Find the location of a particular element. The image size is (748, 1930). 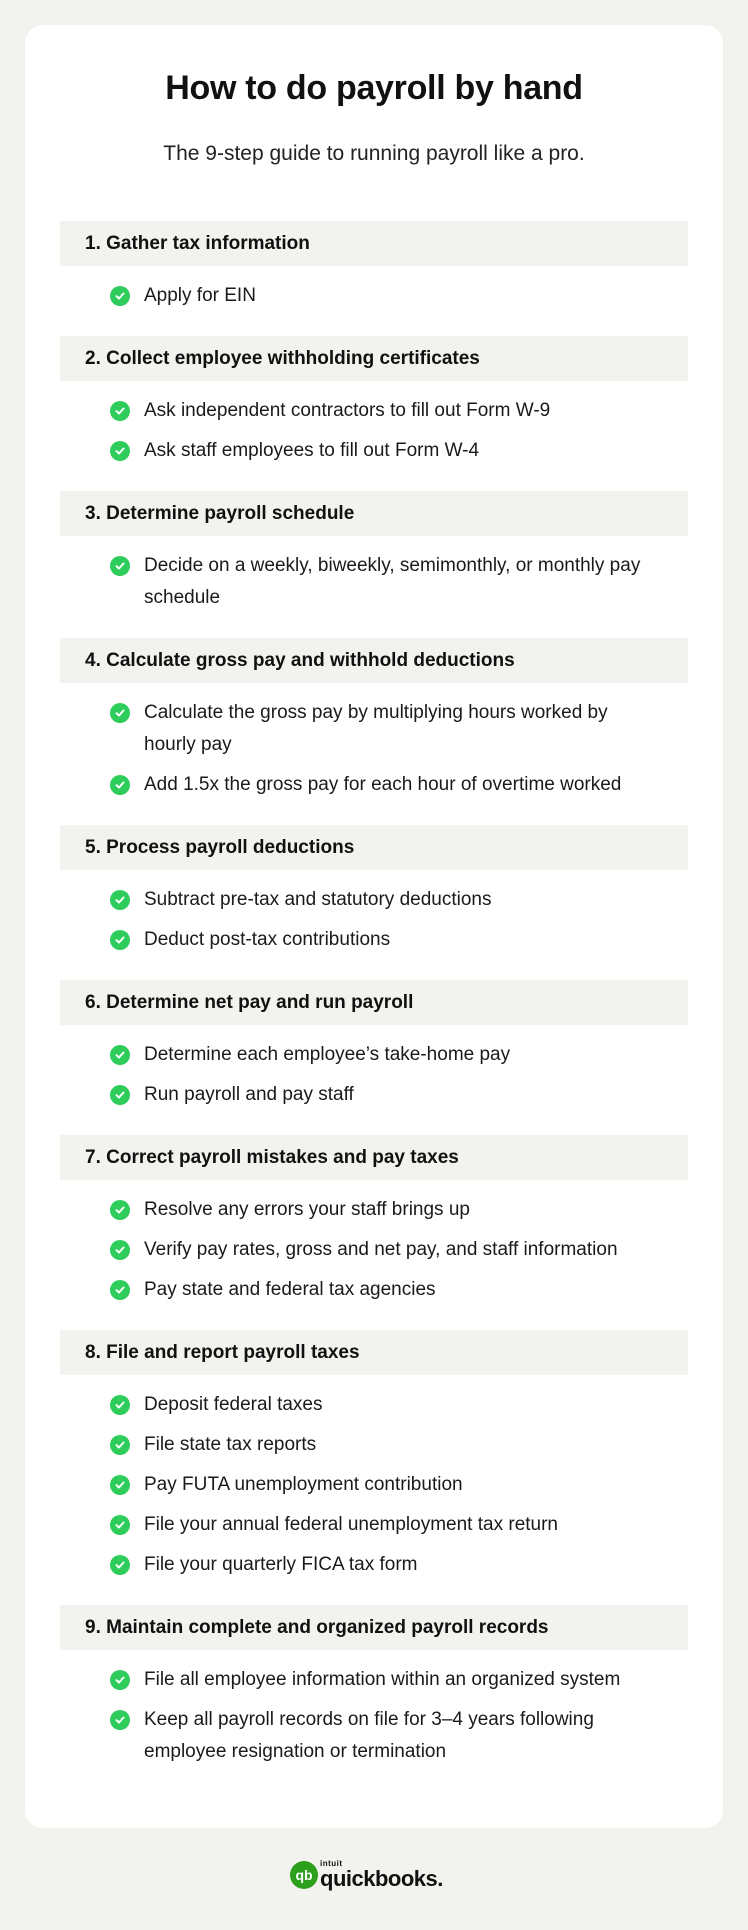

step-section: 1. Gather tax information Apply for EIN is located at coordinates (374, 266).